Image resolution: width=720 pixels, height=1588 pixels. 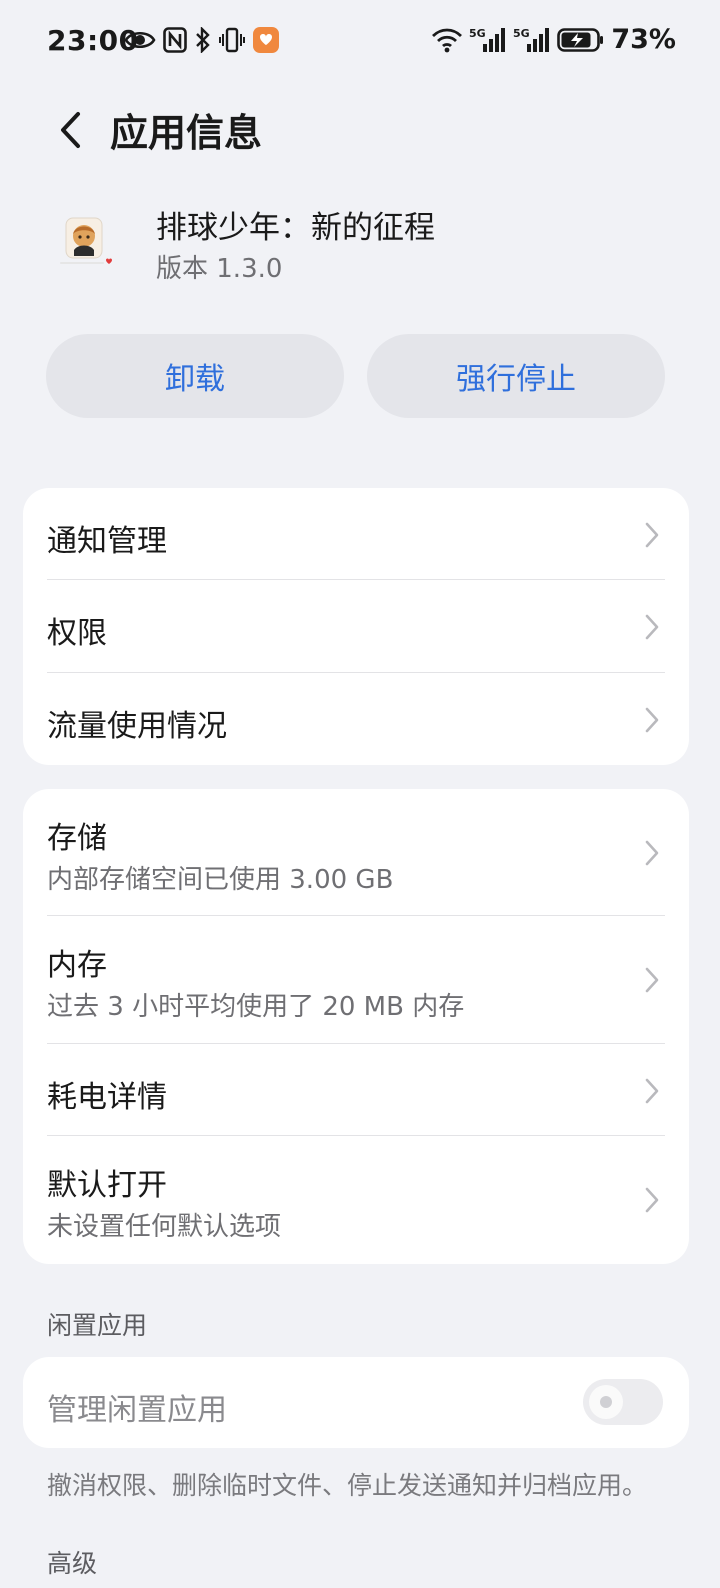 I want to click on list-item-permissions: 权限, so click(x=356, y=626).